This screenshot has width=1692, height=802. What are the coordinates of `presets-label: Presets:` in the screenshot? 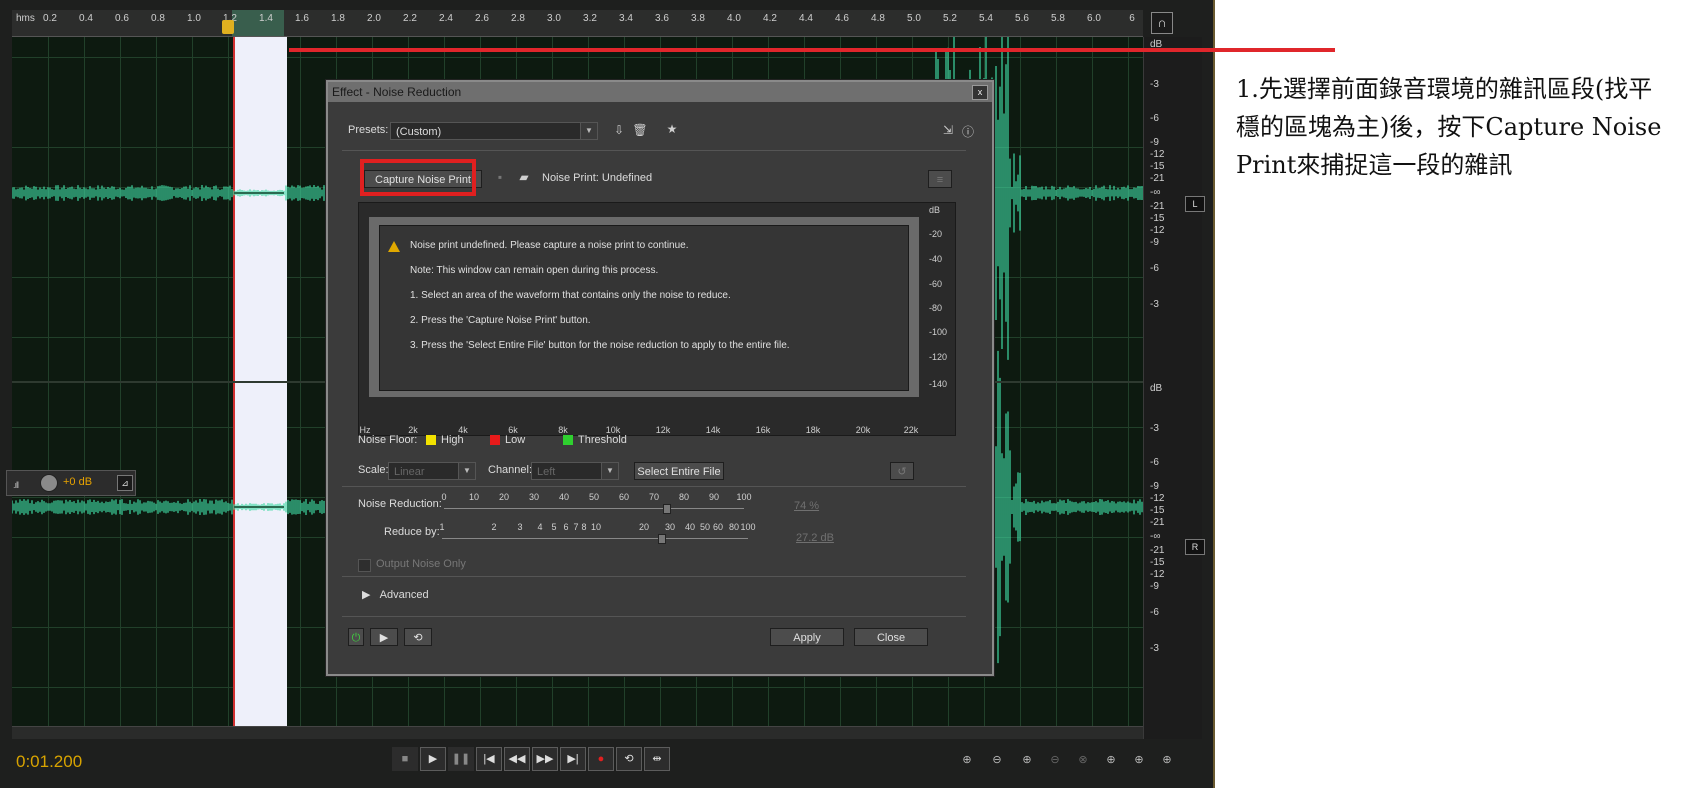 It's located at (368, 130).